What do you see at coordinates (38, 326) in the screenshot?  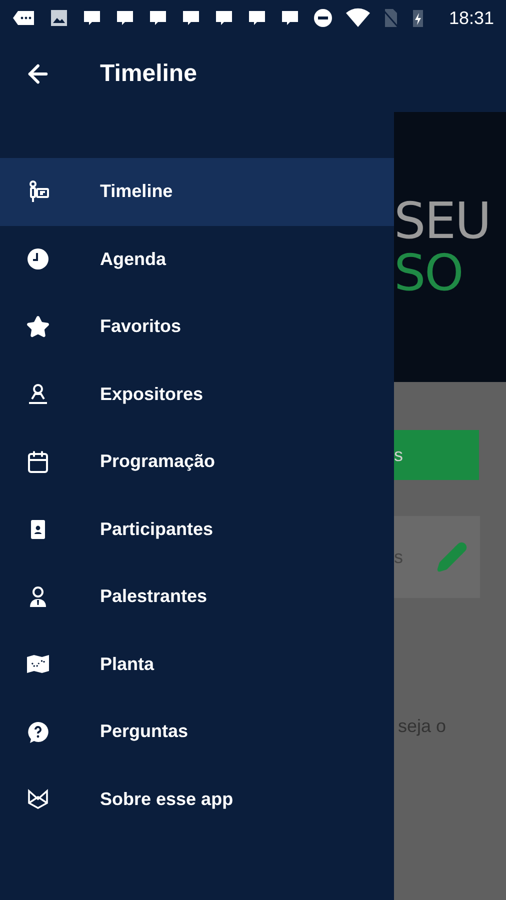 I see `star-icon` at bounding box center [38, 326].